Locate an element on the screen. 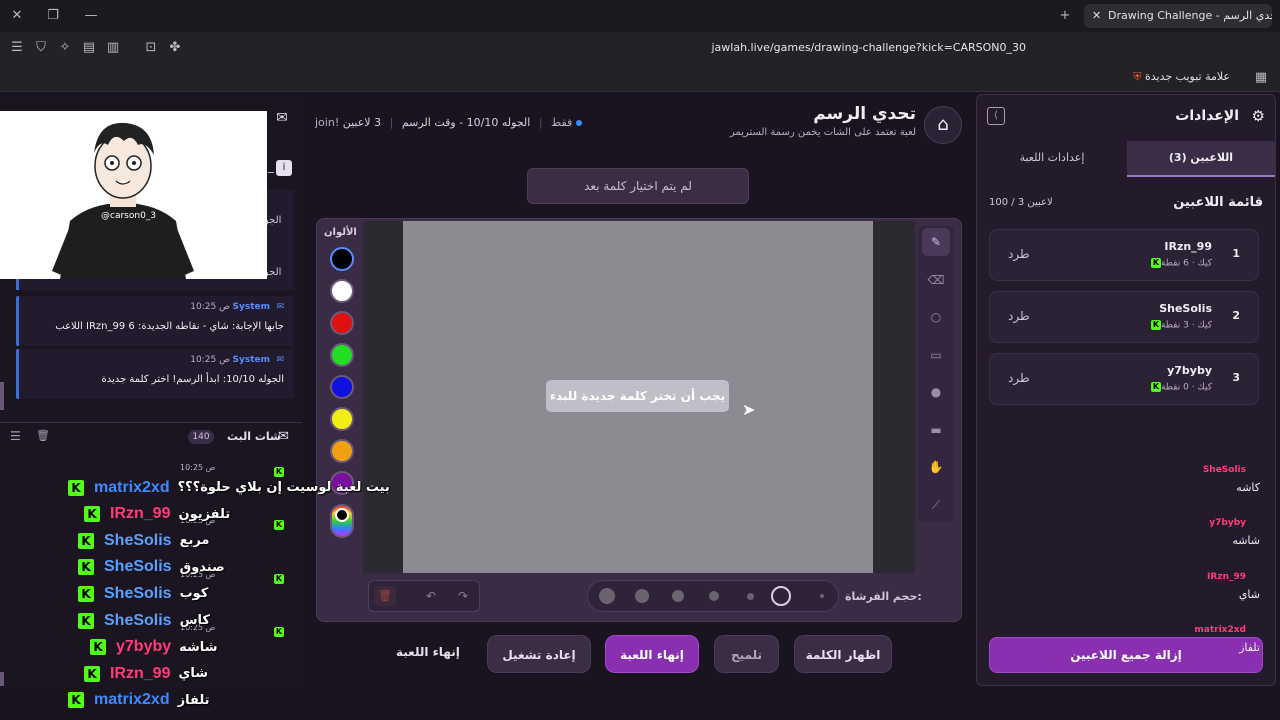 The width and height of the screenshot is (1280, 720). pen-tool-icon: ✎ is located at coordinates (936, 242).